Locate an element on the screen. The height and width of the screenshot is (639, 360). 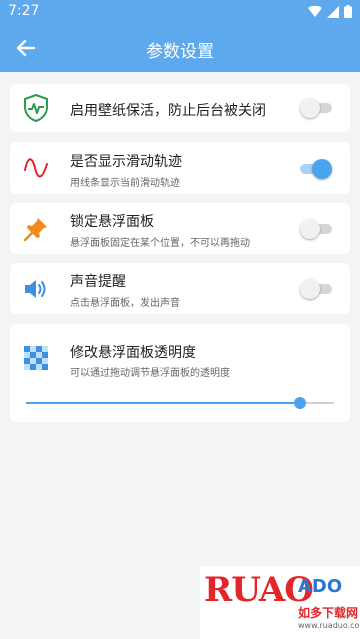
toggle-lock-floating-panel is located at coordinates (316, 229).